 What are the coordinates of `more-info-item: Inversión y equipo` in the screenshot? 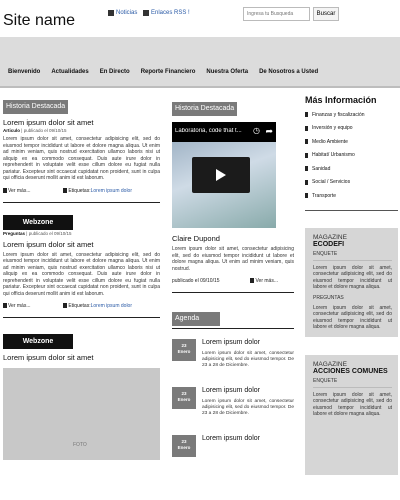 It's located at (351, 129).